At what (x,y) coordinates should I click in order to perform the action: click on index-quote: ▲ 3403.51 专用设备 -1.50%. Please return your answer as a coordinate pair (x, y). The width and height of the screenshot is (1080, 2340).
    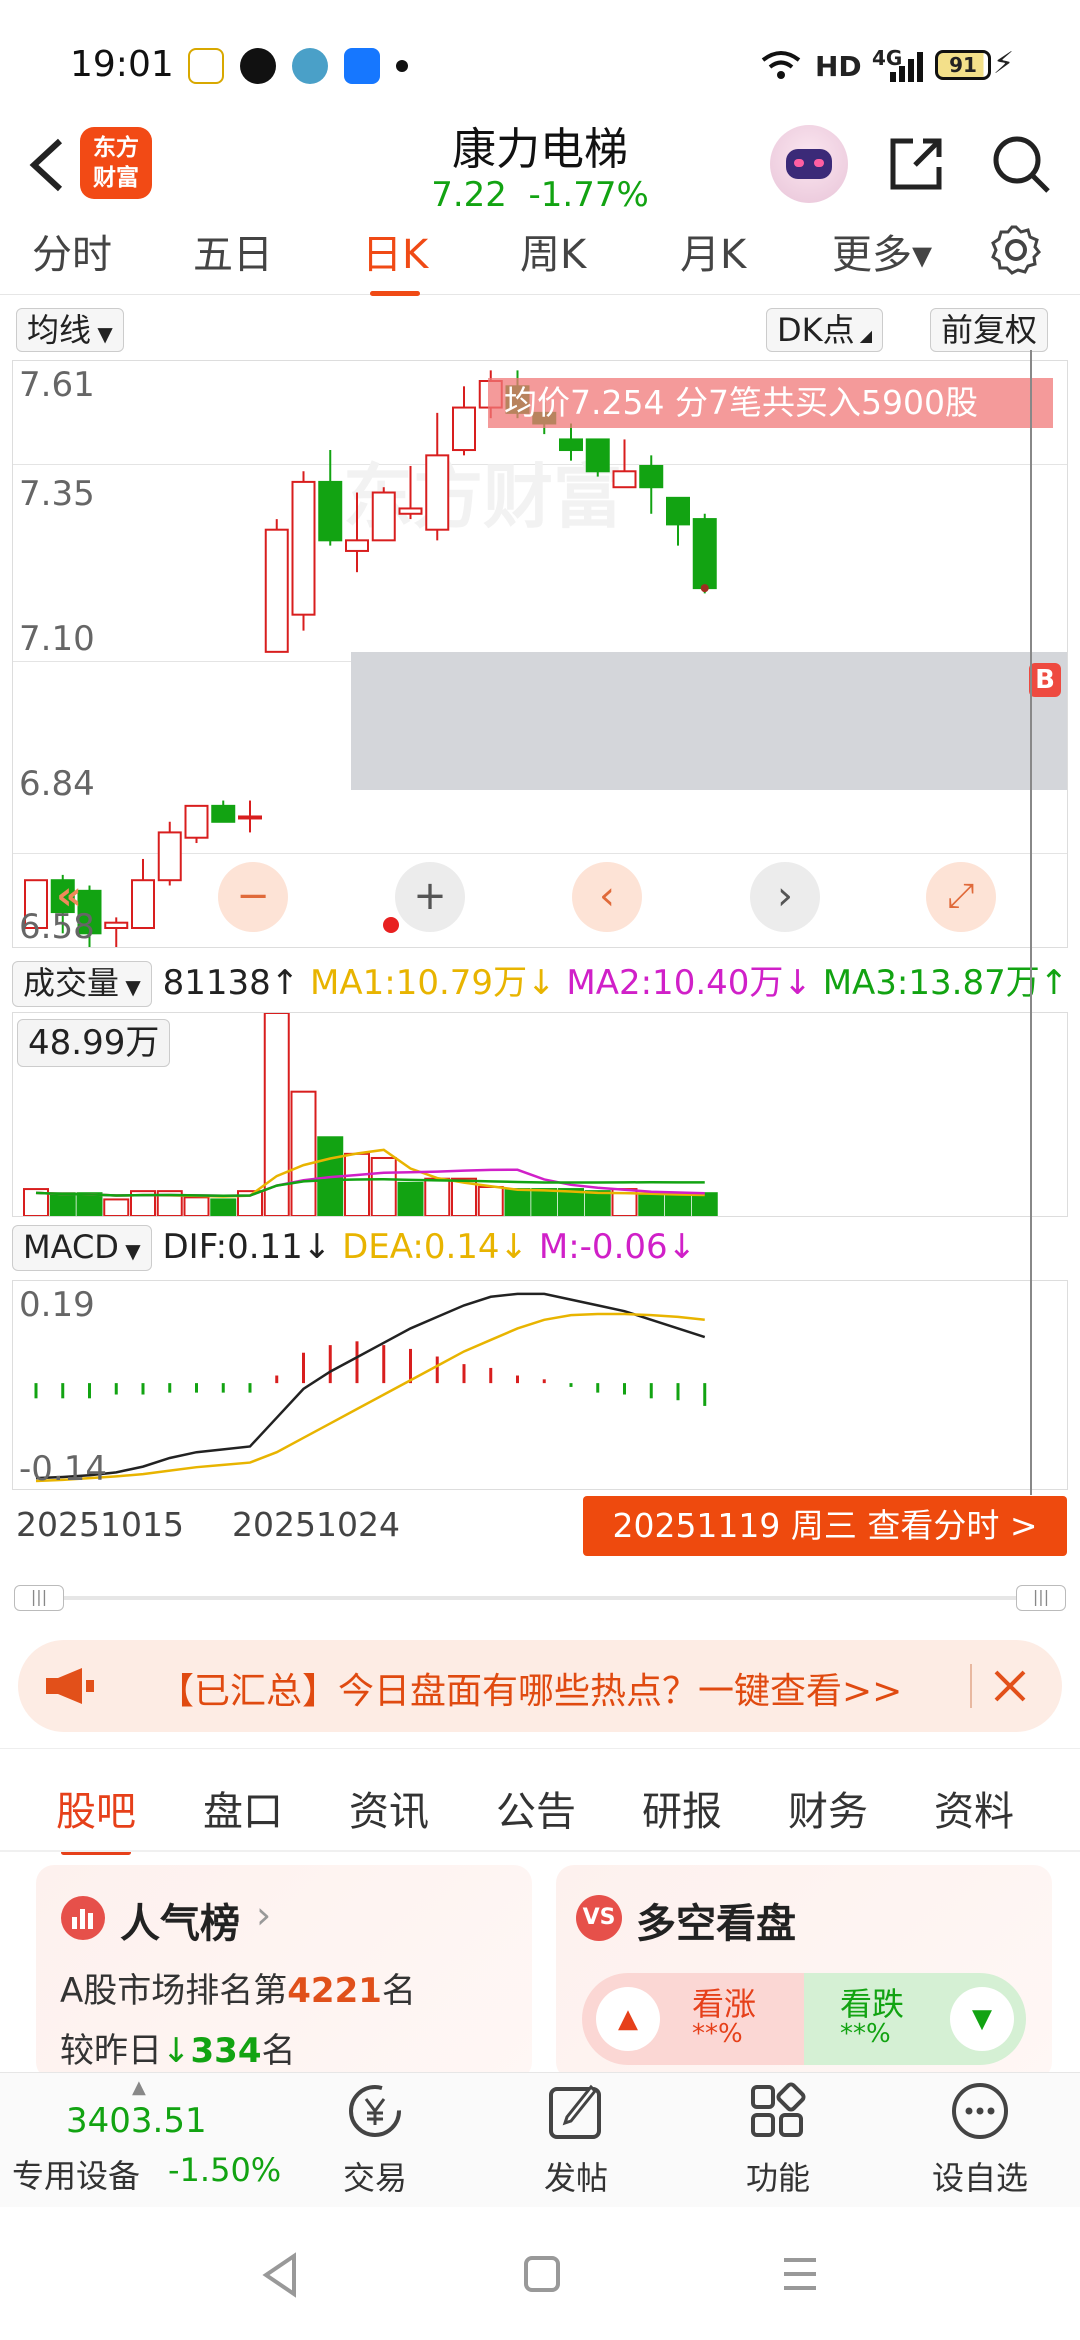
    Looking at the image, I should click on (145, 2140).